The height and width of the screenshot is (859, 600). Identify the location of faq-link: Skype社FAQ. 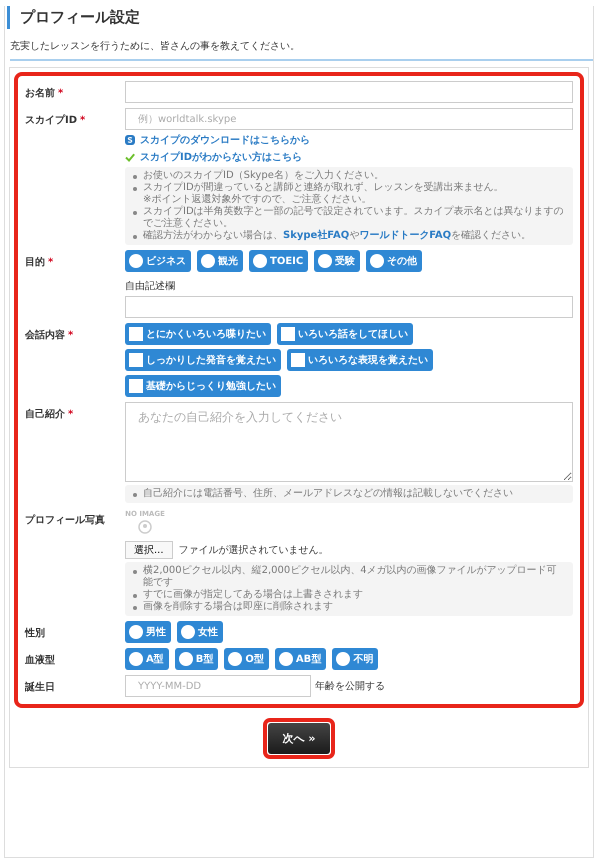
(316, 235).